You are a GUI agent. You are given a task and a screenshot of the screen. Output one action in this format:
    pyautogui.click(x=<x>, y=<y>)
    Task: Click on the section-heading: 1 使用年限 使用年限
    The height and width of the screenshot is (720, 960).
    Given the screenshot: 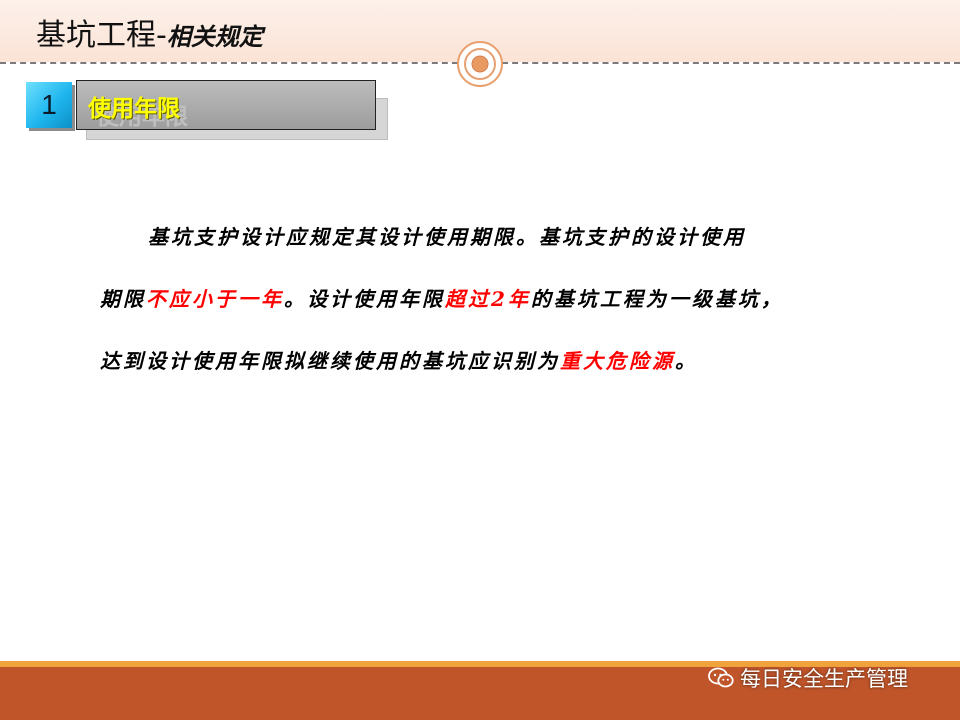 What is the action you would take?
    pyautogui.click(x=207, y=110)
    